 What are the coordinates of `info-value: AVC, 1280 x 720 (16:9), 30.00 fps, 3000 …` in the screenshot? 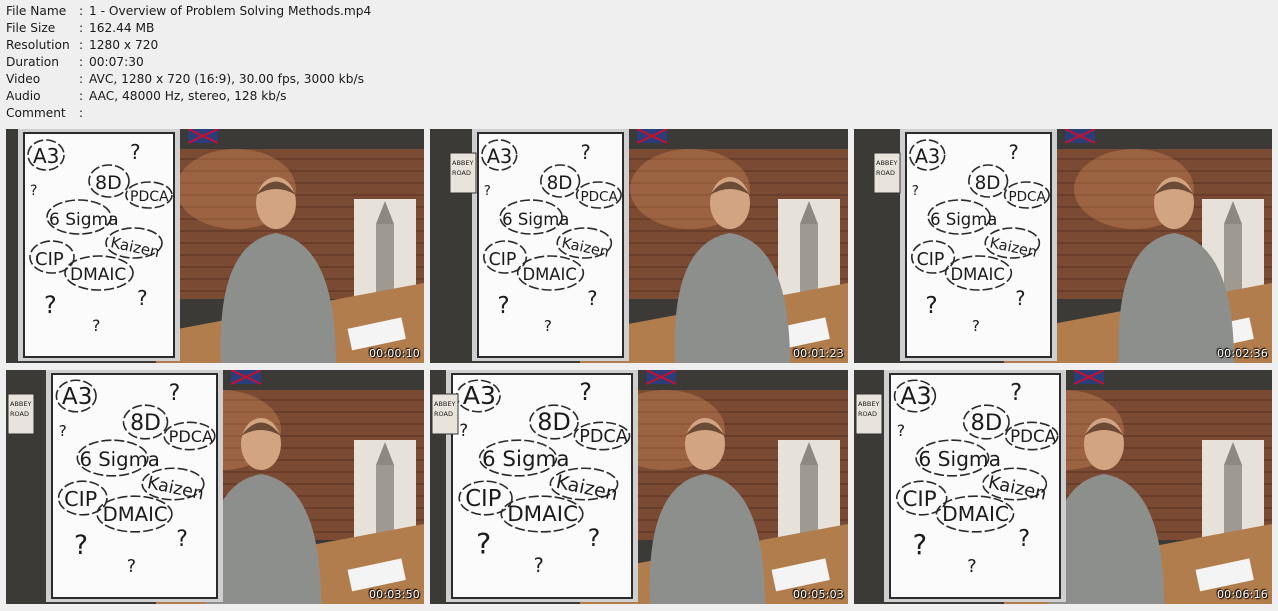 It's located at (226, 79).